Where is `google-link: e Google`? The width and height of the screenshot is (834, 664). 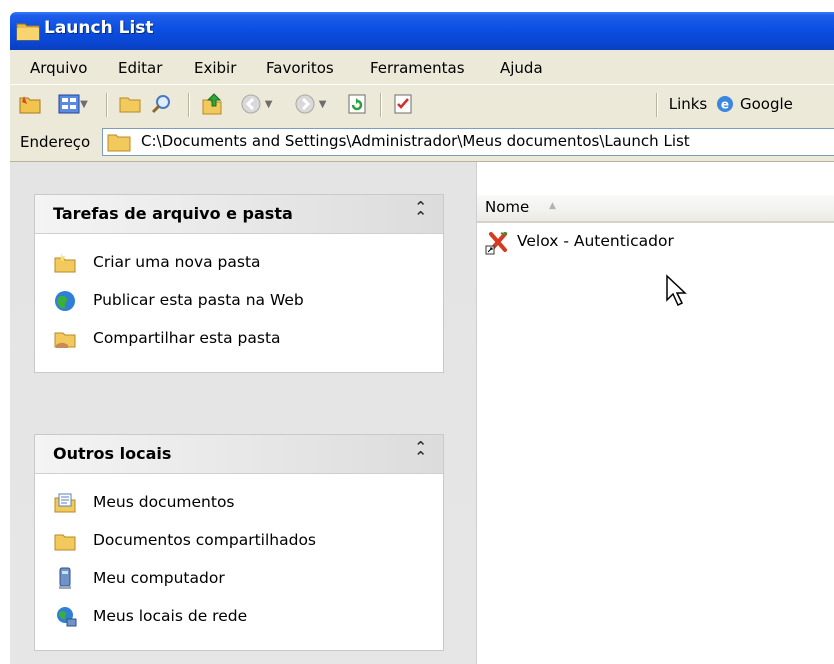
google-link: e Google is located at coordinates (764, 104).